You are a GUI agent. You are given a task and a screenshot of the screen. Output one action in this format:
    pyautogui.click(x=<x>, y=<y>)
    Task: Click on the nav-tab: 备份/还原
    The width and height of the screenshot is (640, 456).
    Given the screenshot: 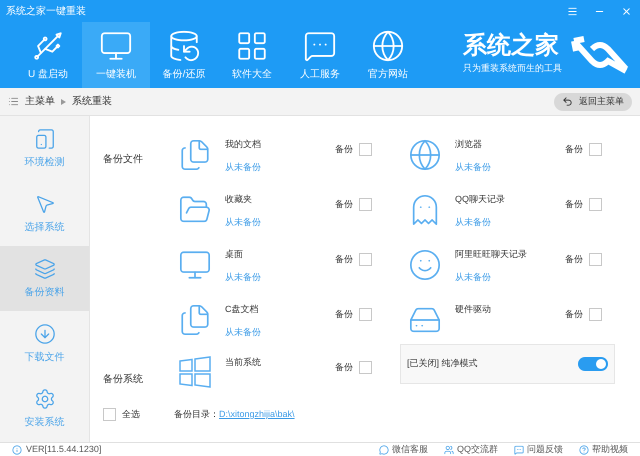 What is the action you would take?
    pyautogui.click(x=184, y=55)
    